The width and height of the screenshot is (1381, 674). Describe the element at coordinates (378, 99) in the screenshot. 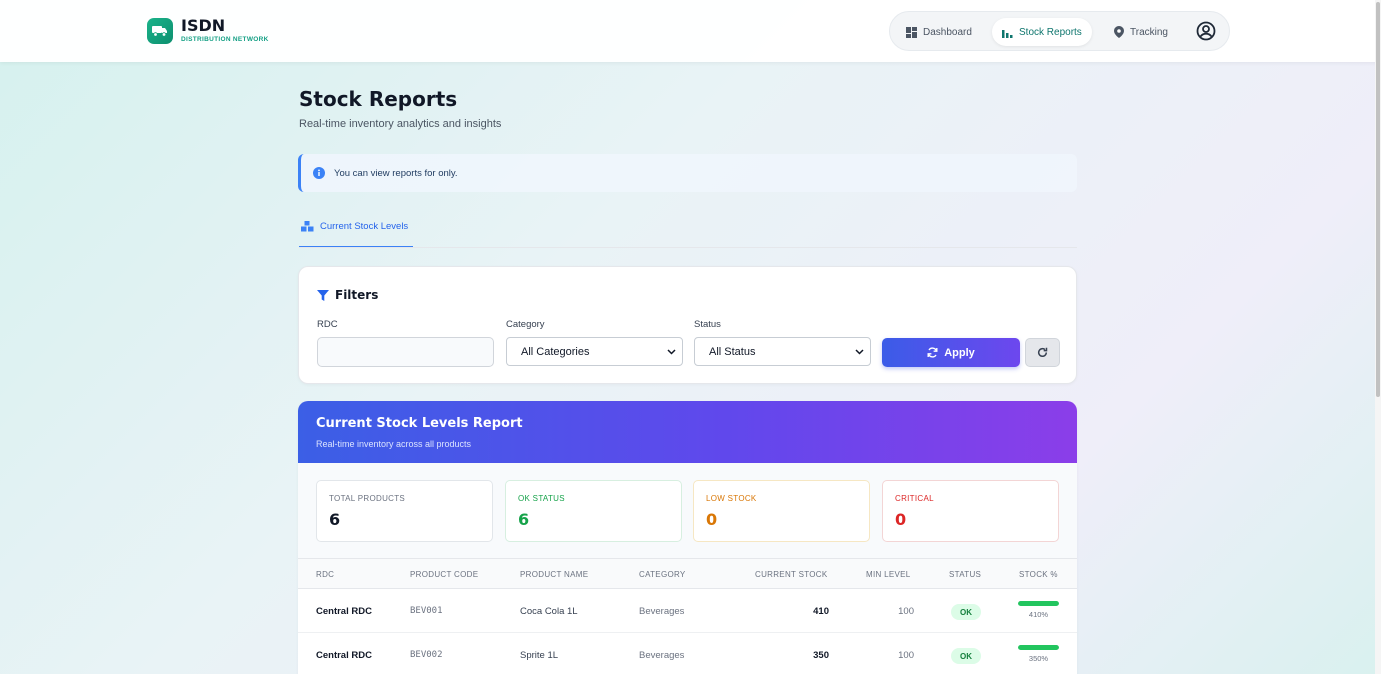

I see `page-title: Stock Reports` at that location.